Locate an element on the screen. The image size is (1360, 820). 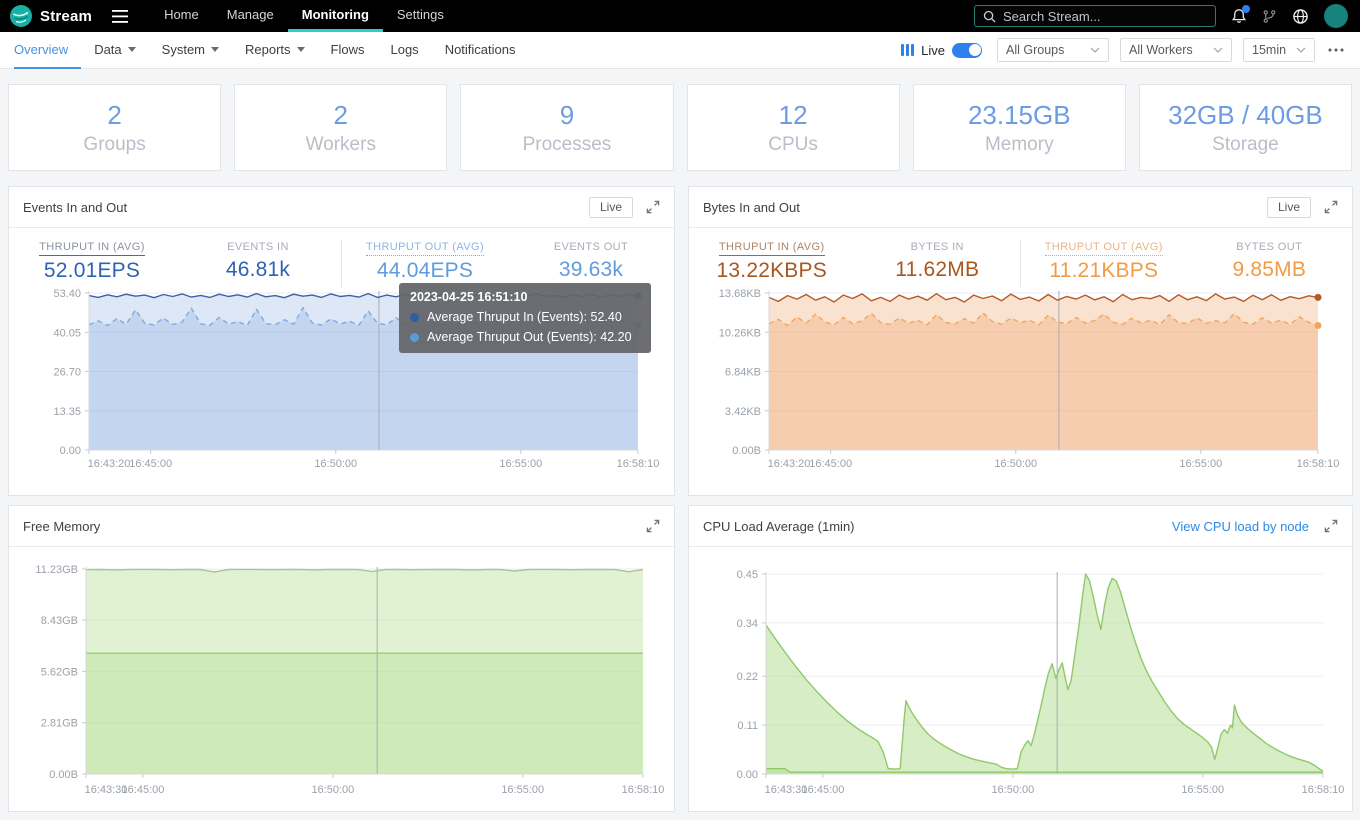
svg-text: 6.84KB is located at coordinates (743, 373).